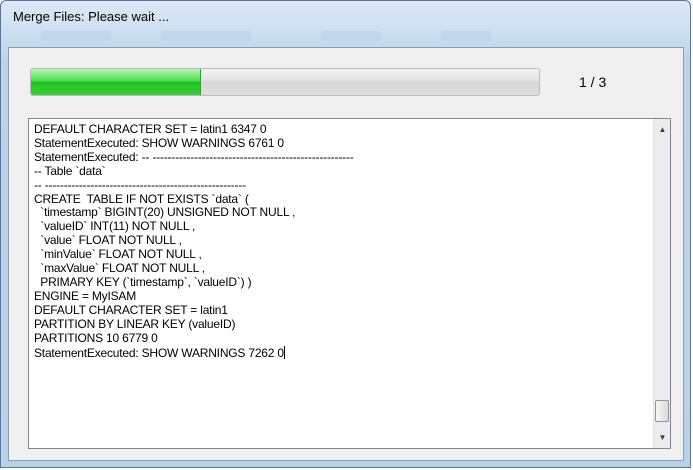  What do you see at coordinates (108, 240) in the screenshot?
I see `log-line: `value` FLOAT NOT NULL ,` at bounding box center [108, 240].